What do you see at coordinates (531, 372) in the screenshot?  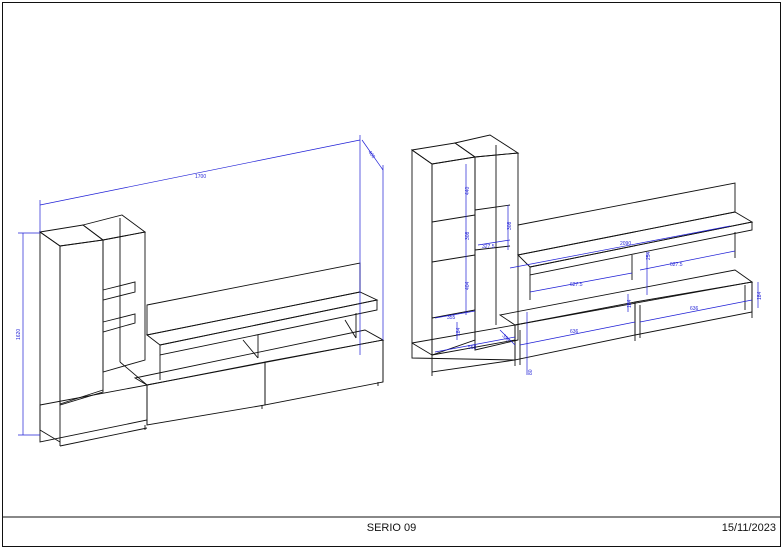 I see `dim-plinth-label: 80` at bounding box center [531, 372].